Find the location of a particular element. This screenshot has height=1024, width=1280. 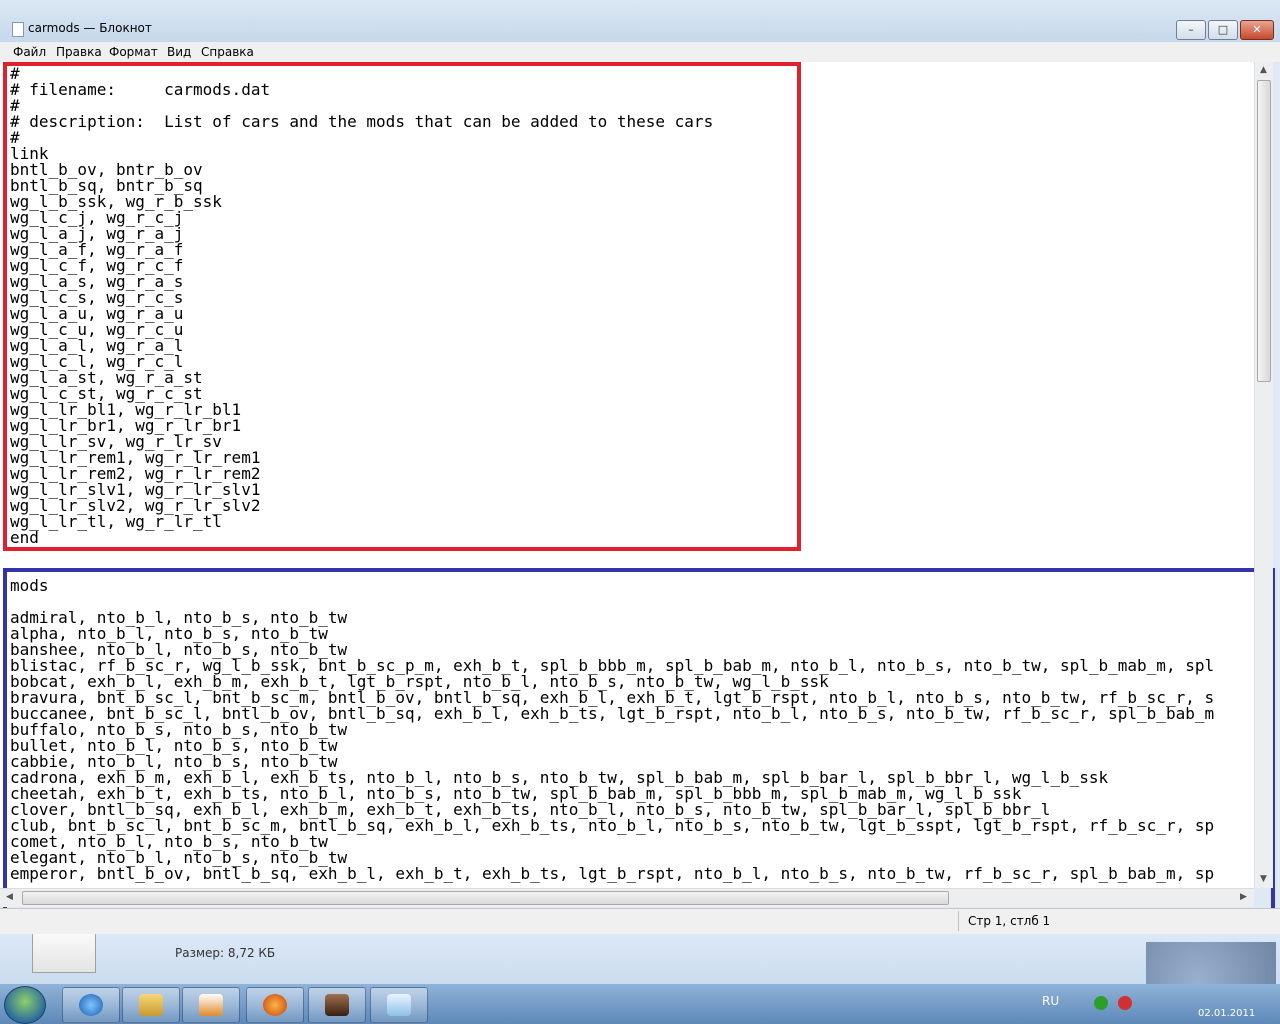

menu-bar: Файл Правка Формат Вид Справка is located at coordinates (640, 52).